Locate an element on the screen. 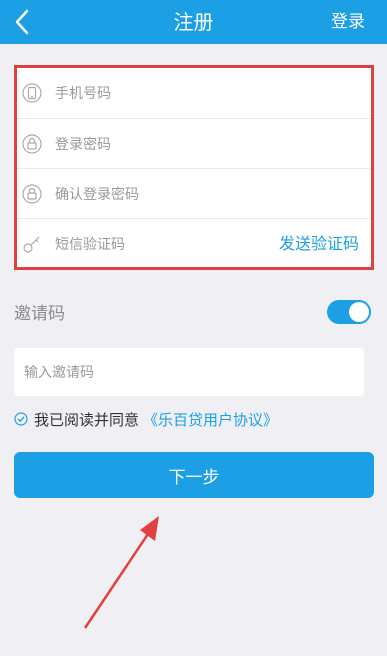 This screenshot has height=656, width=387. top-bar: 注册 登录 is located at coordinates (193, 22).